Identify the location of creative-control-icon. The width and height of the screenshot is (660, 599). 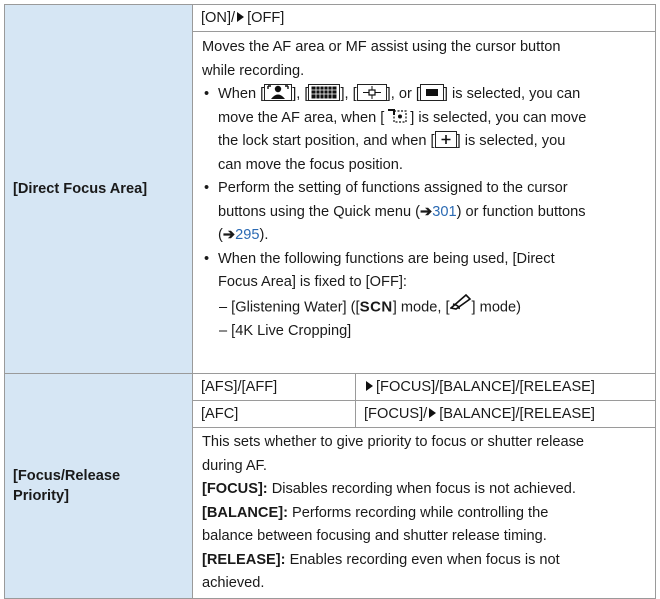
(460, 306).